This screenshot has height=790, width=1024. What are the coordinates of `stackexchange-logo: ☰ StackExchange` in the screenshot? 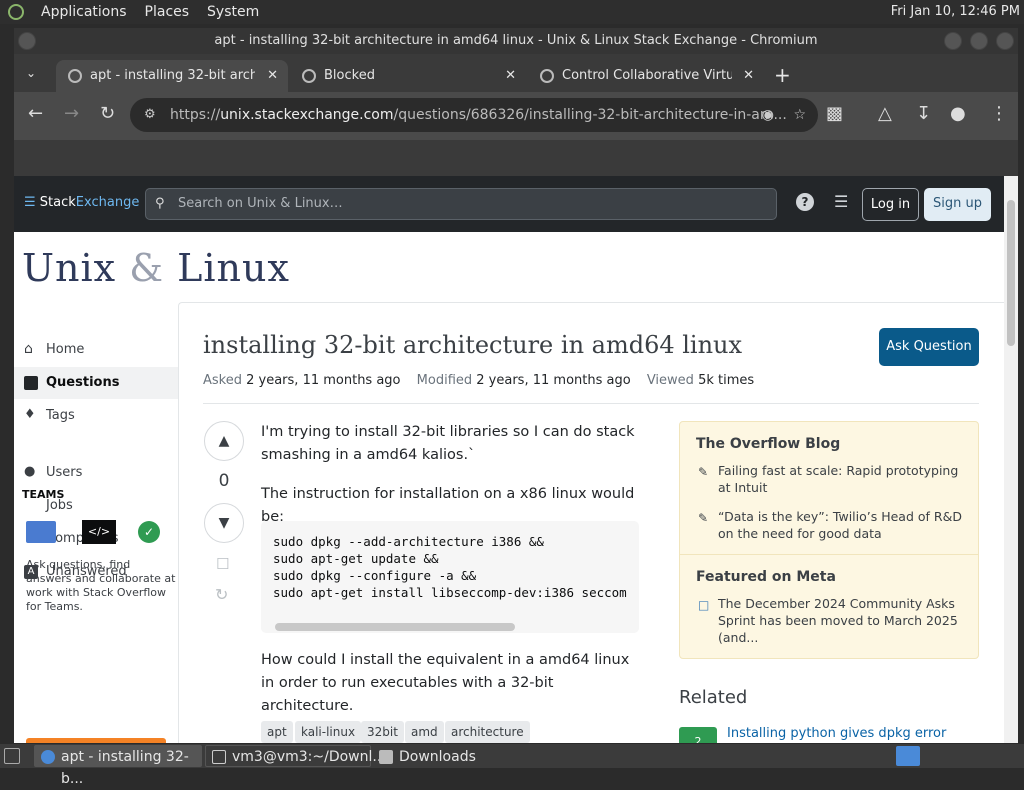 It's located at (81, 202).